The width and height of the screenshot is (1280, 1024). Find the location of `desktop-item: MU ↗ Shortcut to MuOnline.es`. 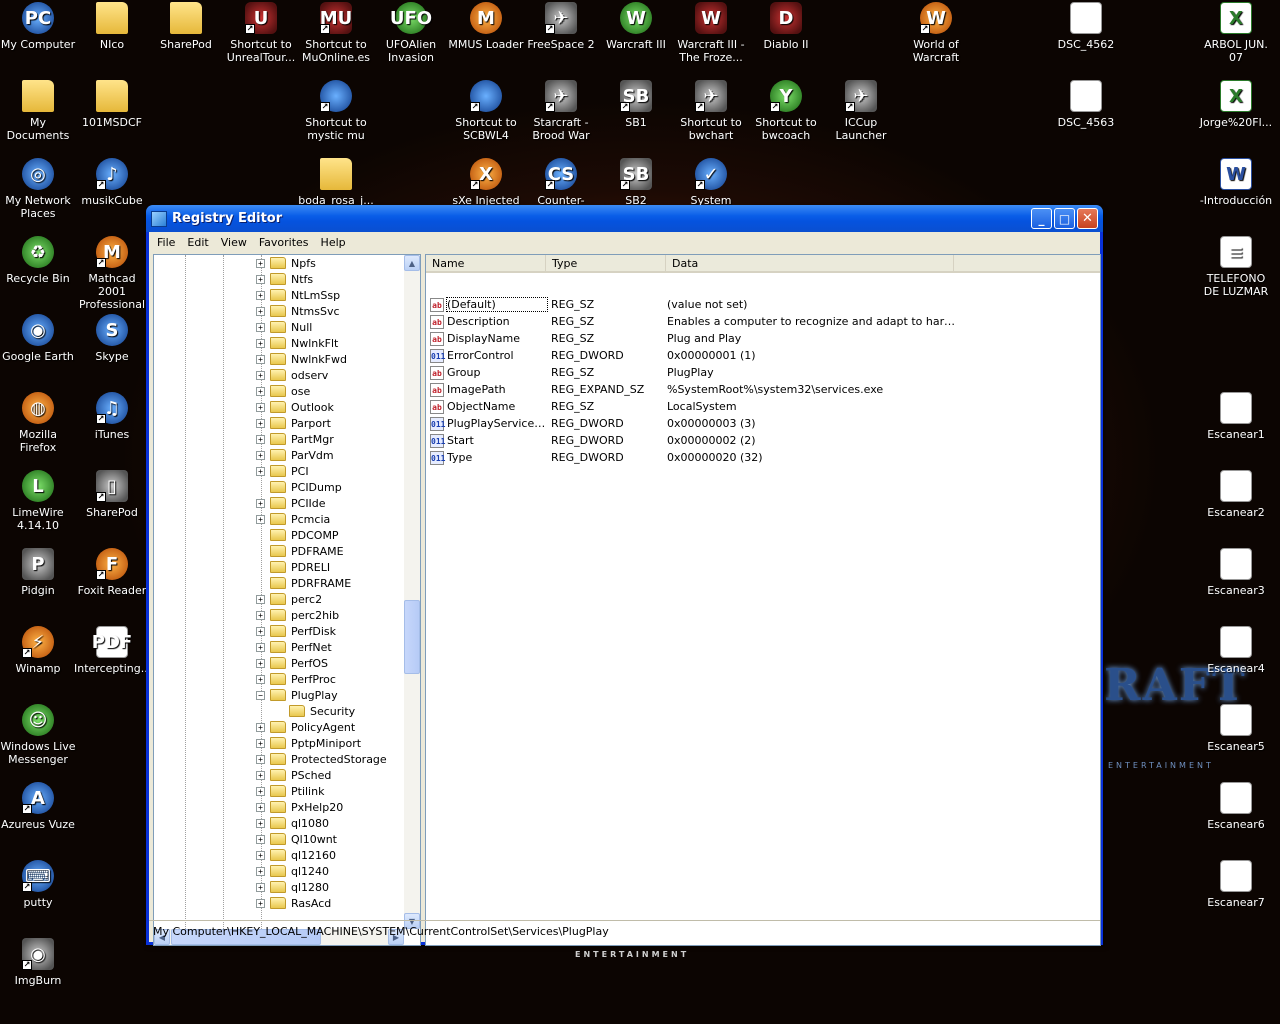

desktop-item: MU ↗ Shortcut to MuOnline.es is located at coordinates (336, 33).